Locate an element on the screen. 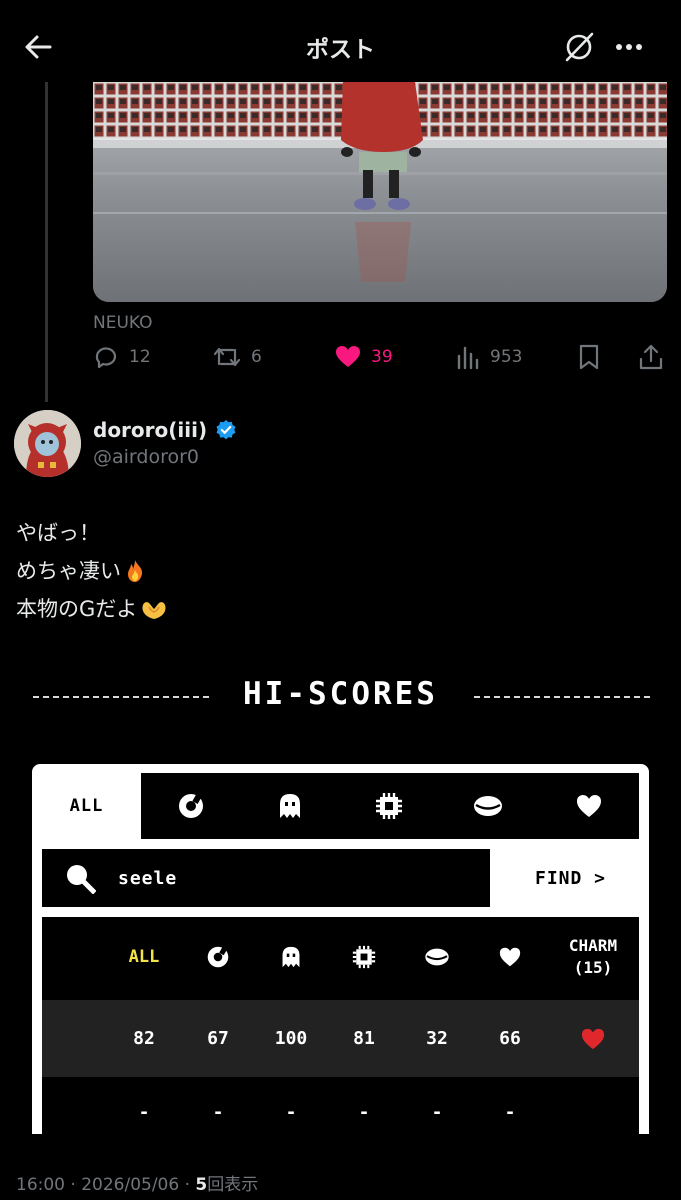 This screenshot has height=1200, width=681. tab-ghost is located at coordinates (289, 806).